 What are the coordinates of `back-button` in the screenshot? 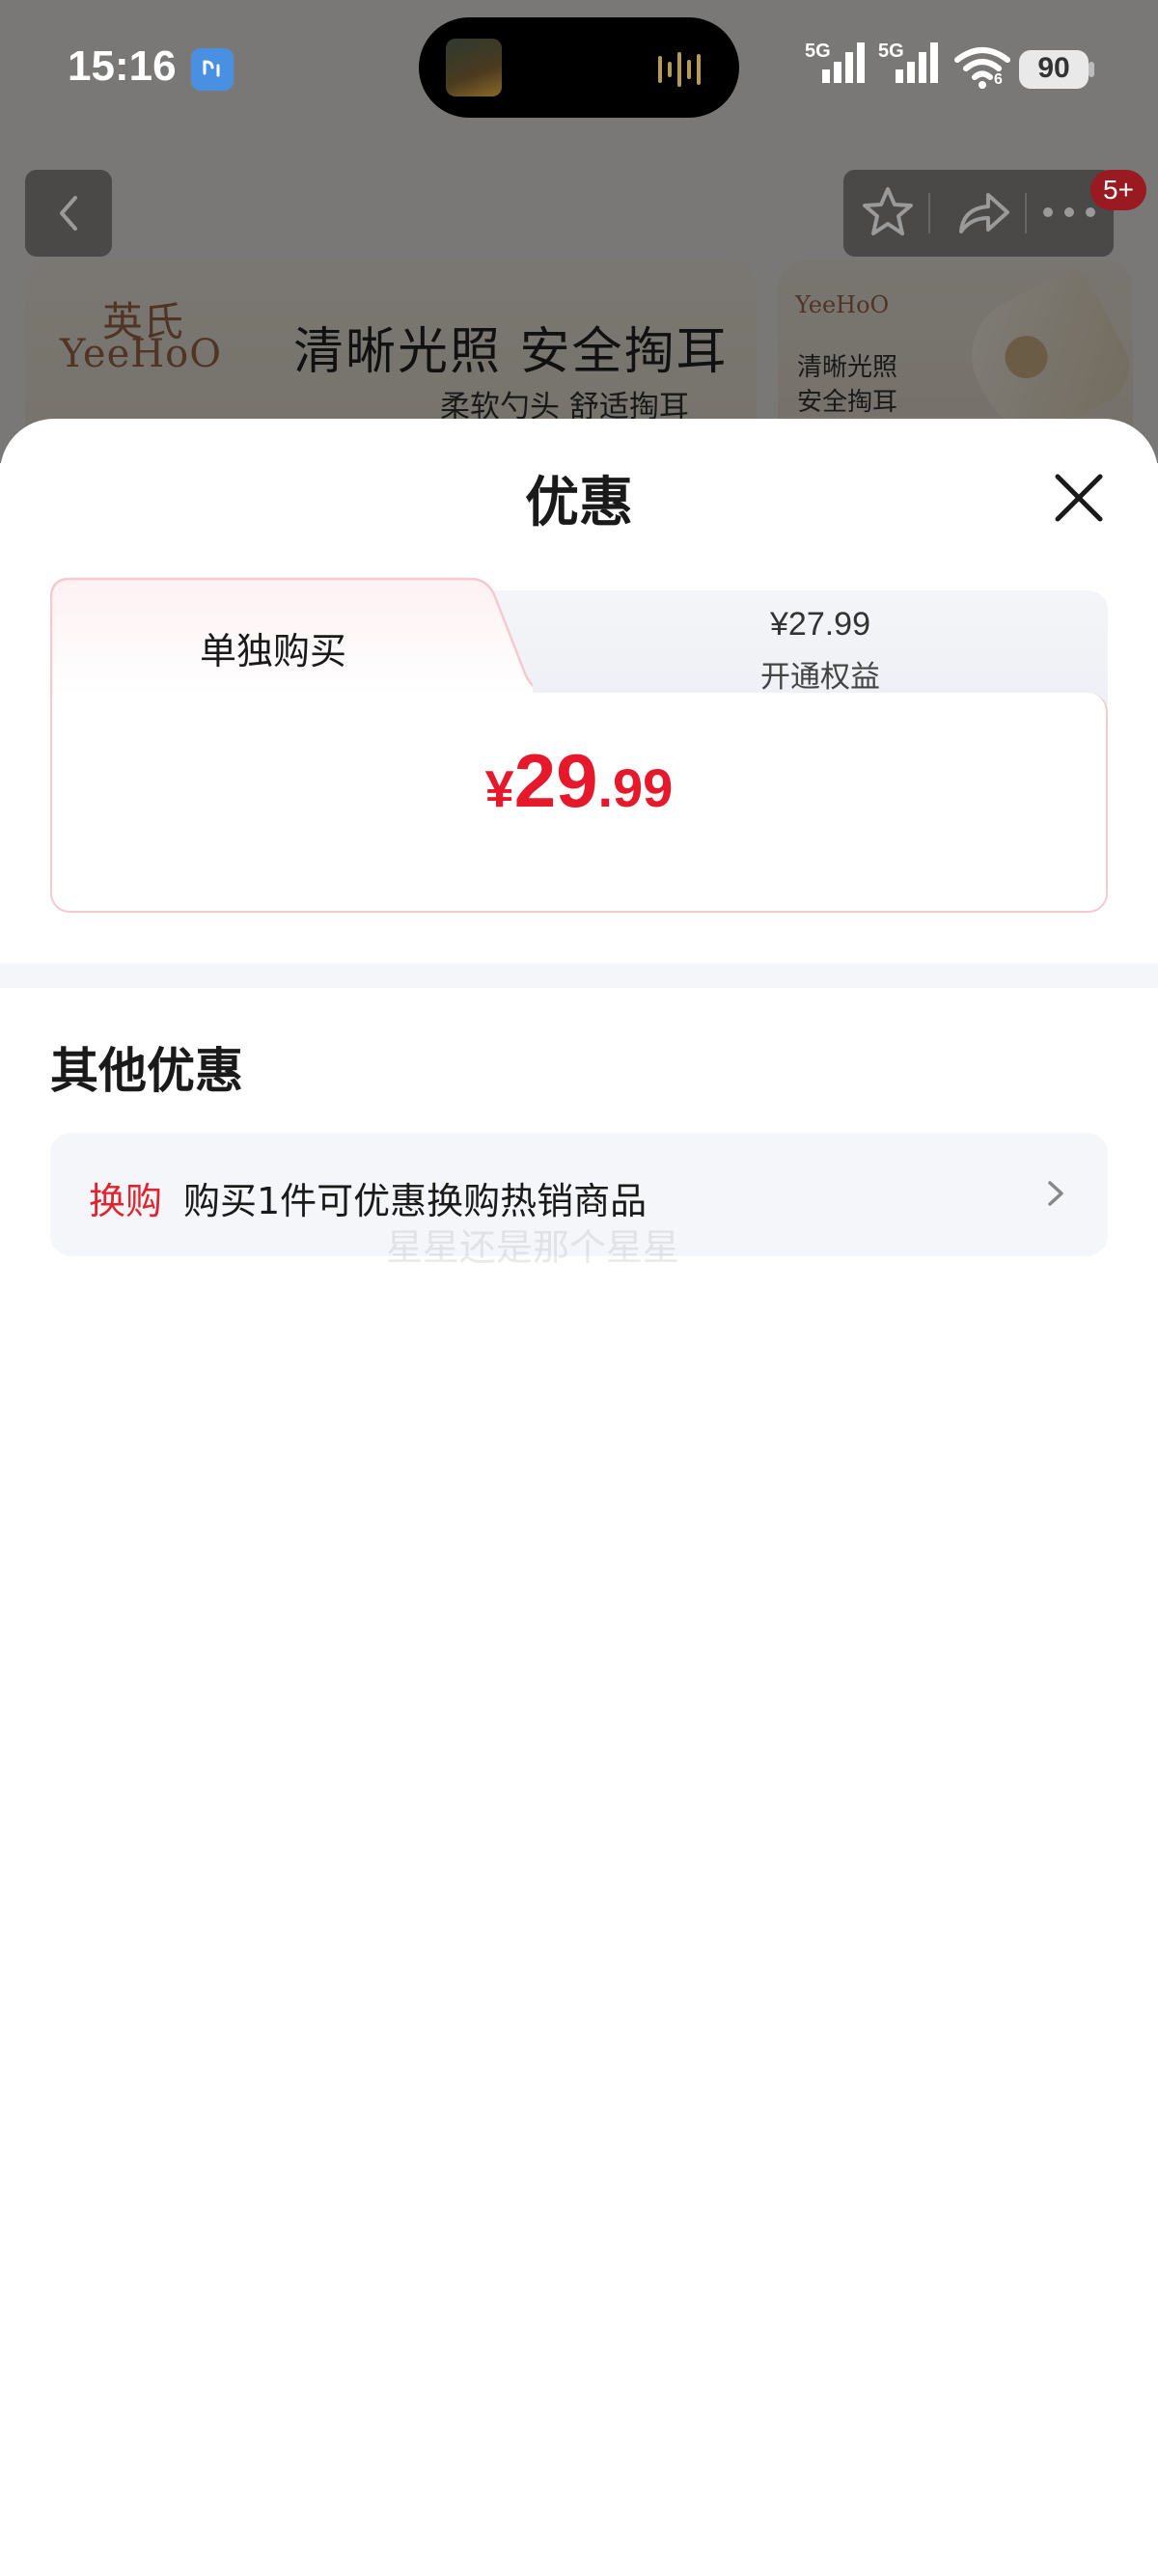 It's located at (68, 214).